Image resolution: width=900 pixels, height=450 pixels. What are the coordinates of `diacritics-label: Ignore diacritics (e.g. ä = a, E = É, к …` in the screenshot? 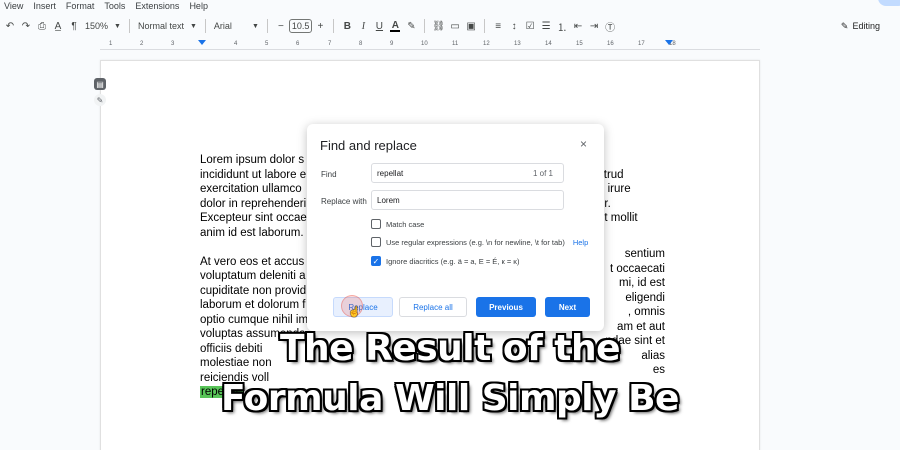 It's located at (453, 261).